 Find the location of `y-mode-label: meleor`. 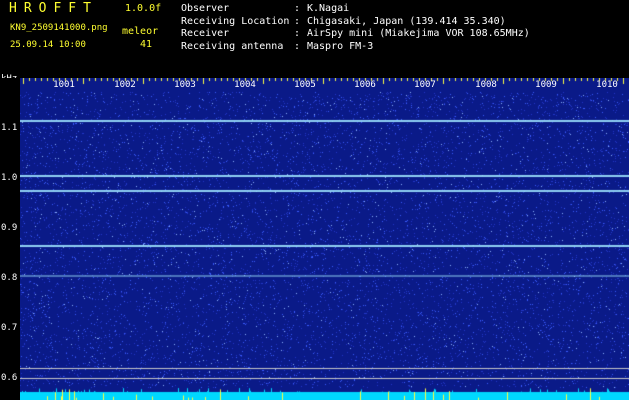

y-mode-label: meleor is located at coordinates (140, 31).